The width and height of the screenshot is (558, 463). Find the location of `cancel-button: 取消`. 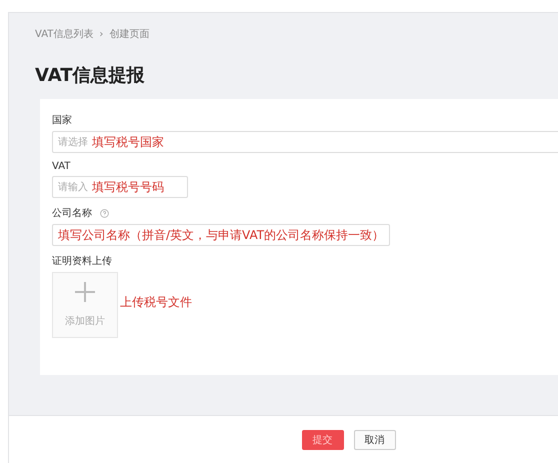

cancel-button: 取消 is located at coordinates (375, 440).